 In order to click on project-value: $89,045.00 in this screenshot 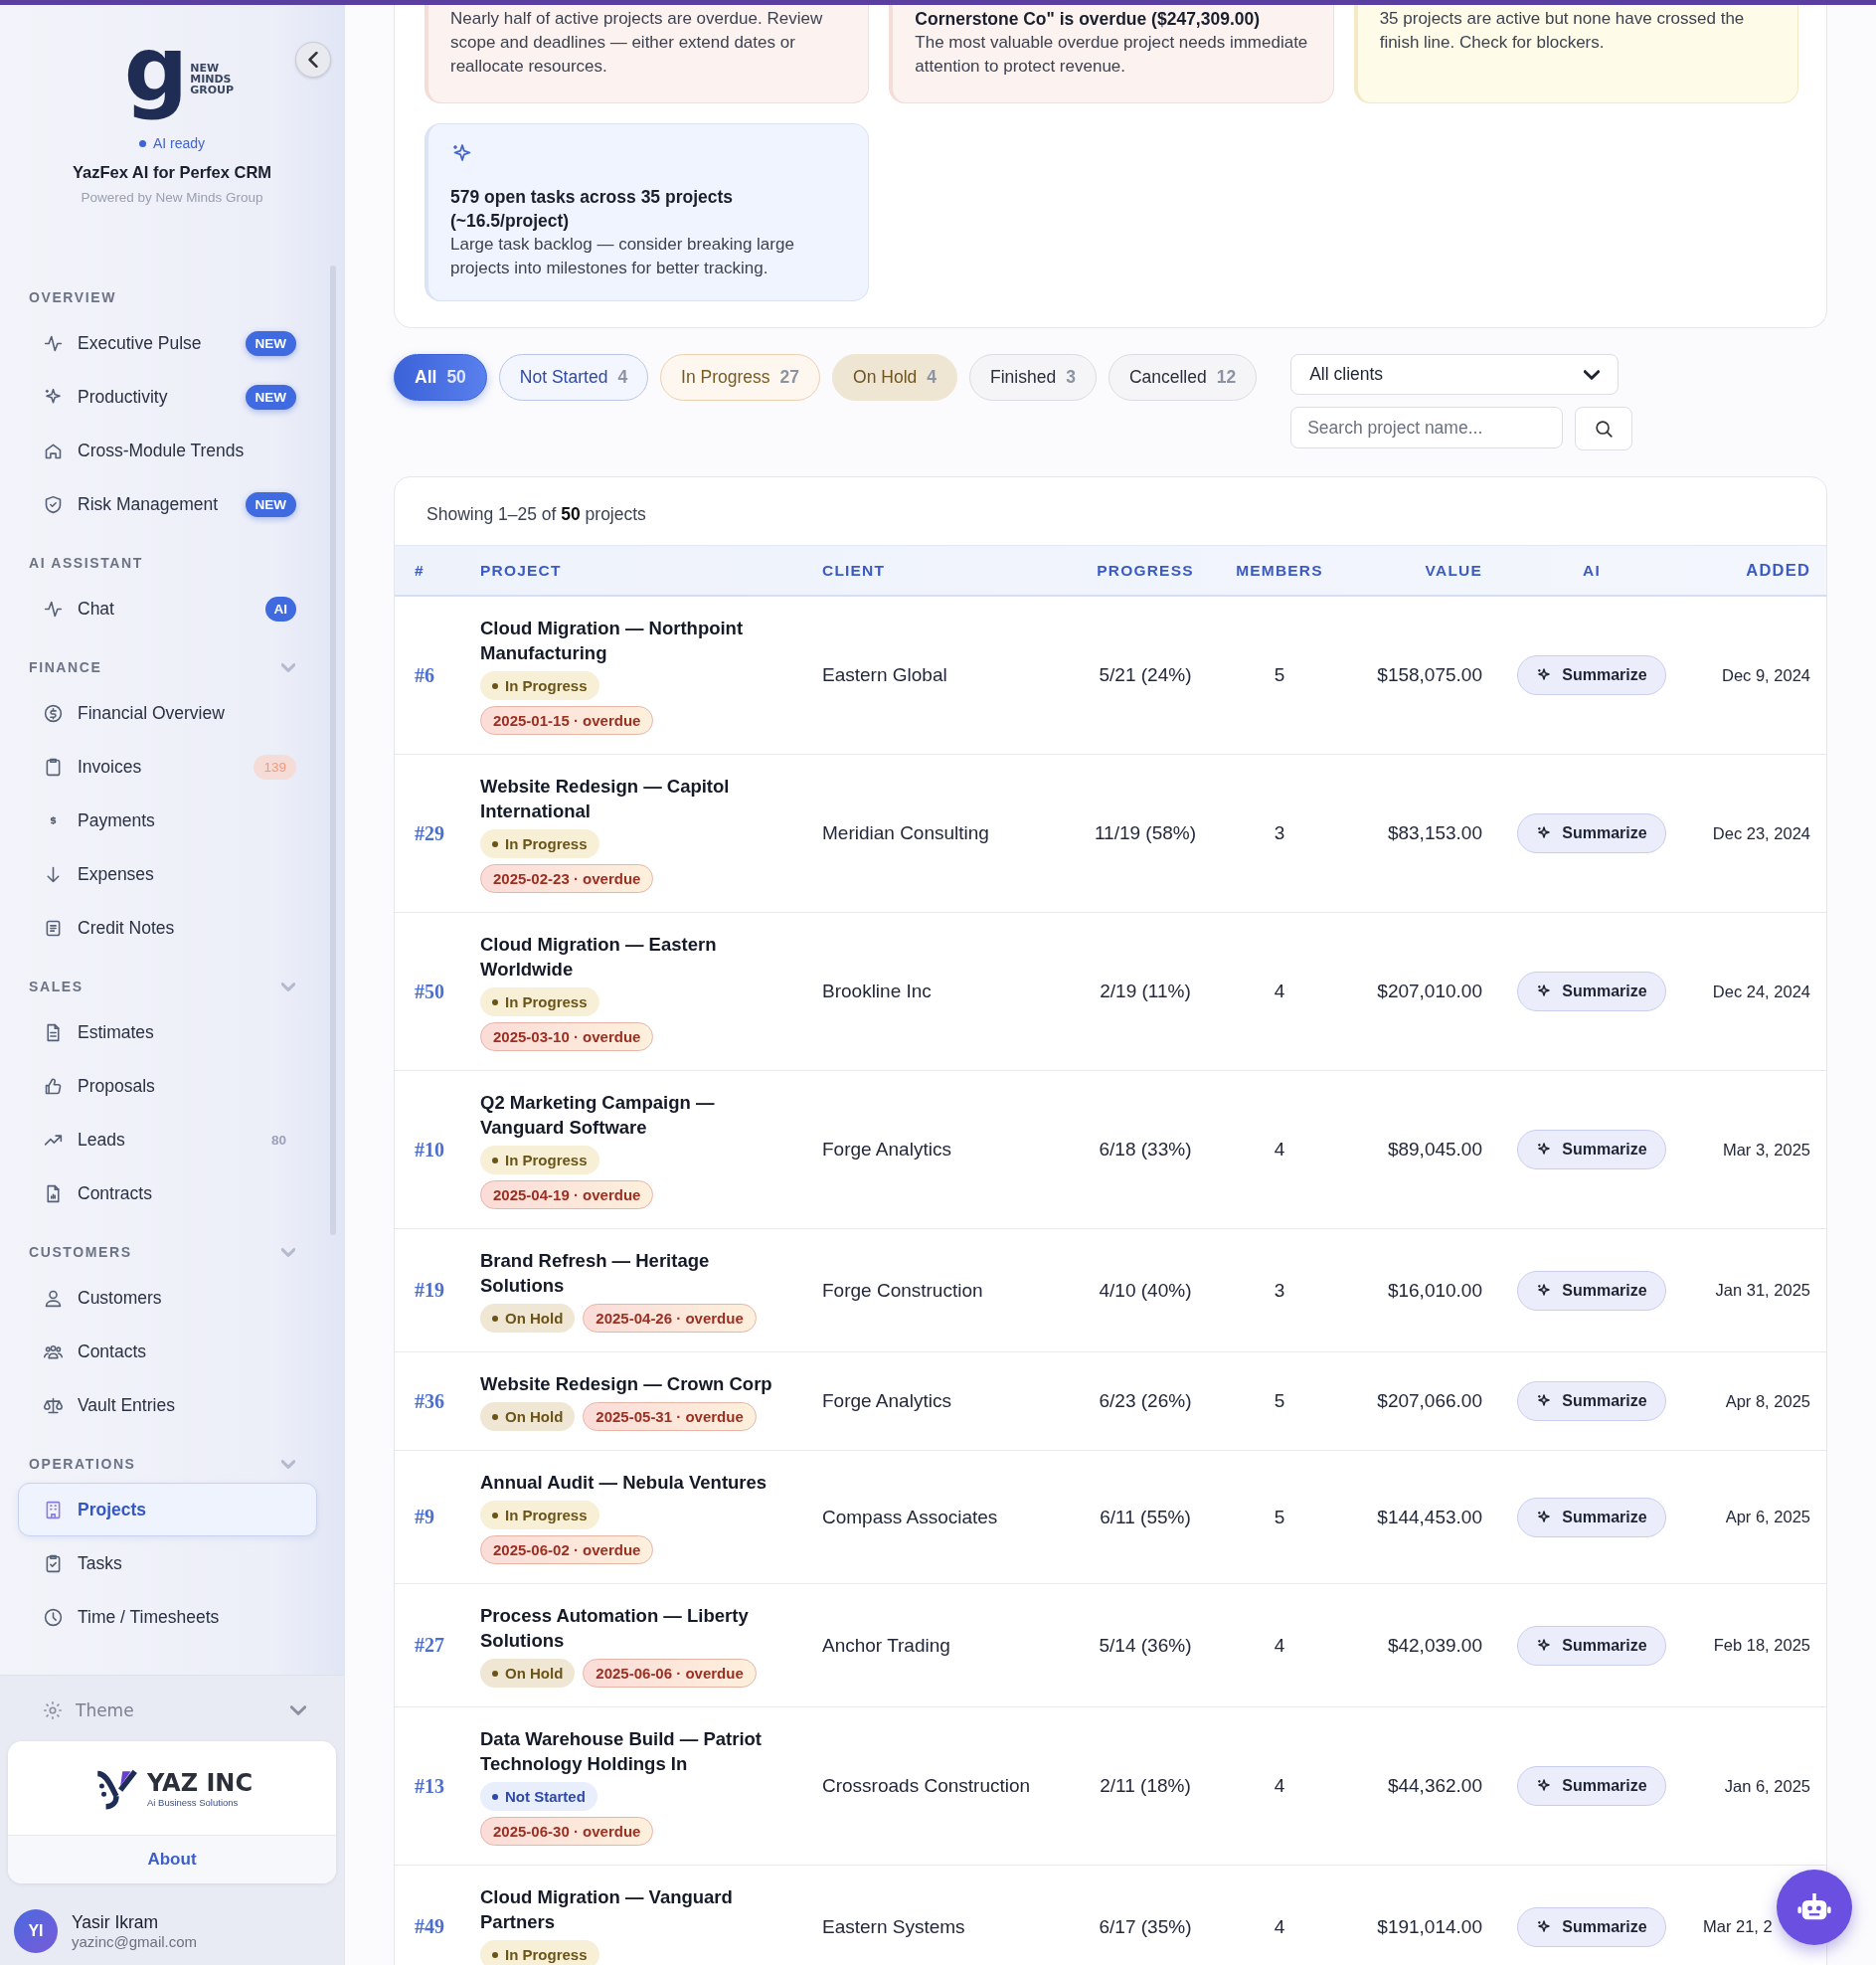, I will do `click(1434, 1150)`.